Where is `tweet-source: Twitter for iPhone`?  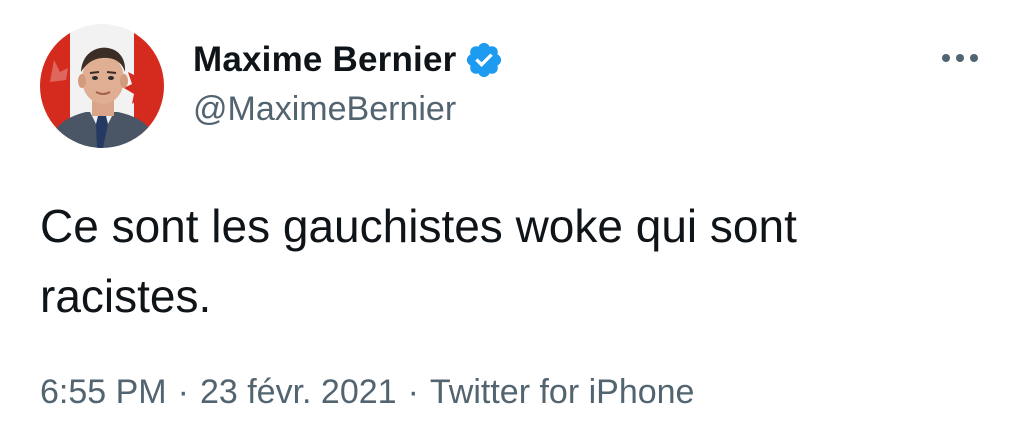
tweet-source: Twitter for iPhone is located at coordinates (562, 392).